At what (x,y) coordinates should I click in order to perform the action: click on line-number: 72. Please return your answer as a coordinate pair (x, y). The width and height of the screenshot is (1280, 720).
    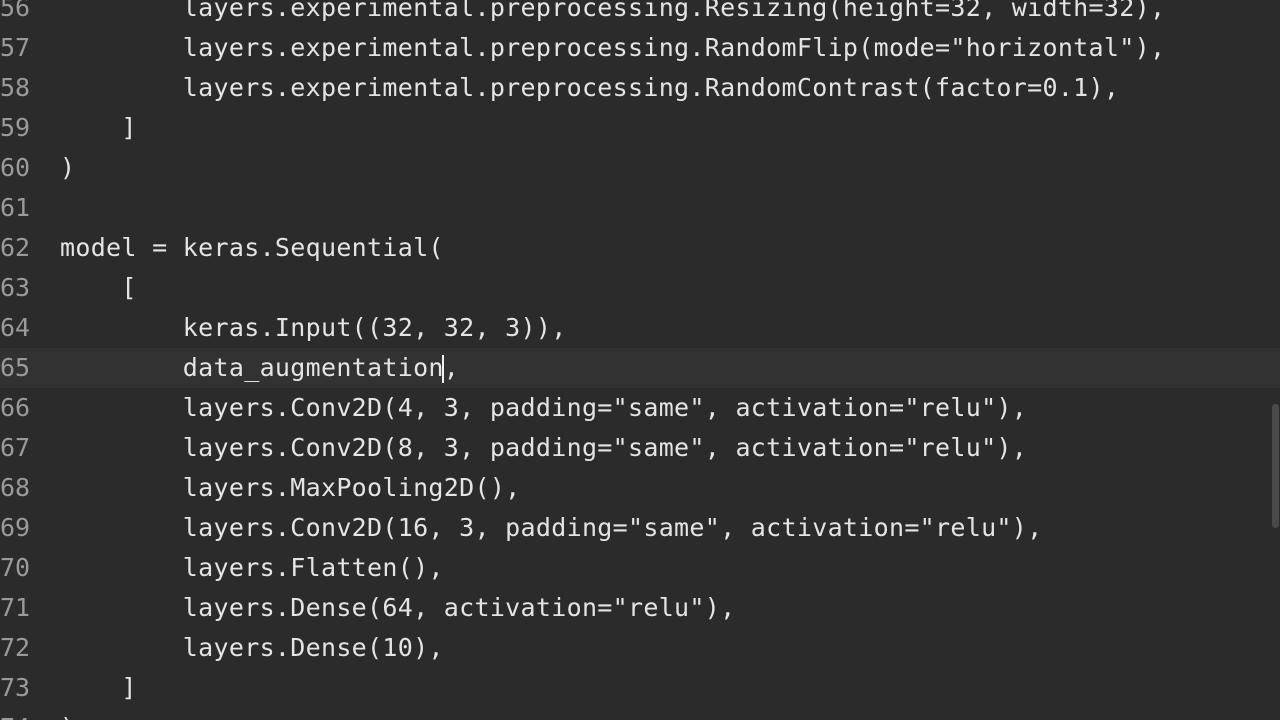
    Looking at the image, I should click on (15, 647).